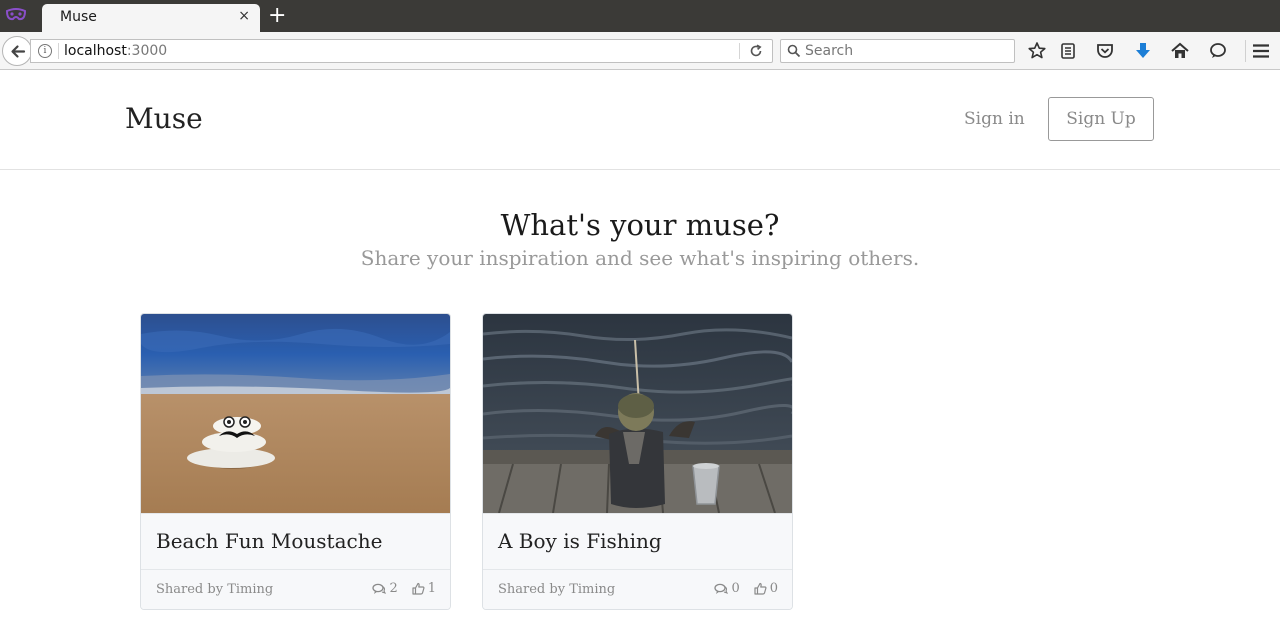  I want to click on search-placeholder: Search, so click(829, 51).